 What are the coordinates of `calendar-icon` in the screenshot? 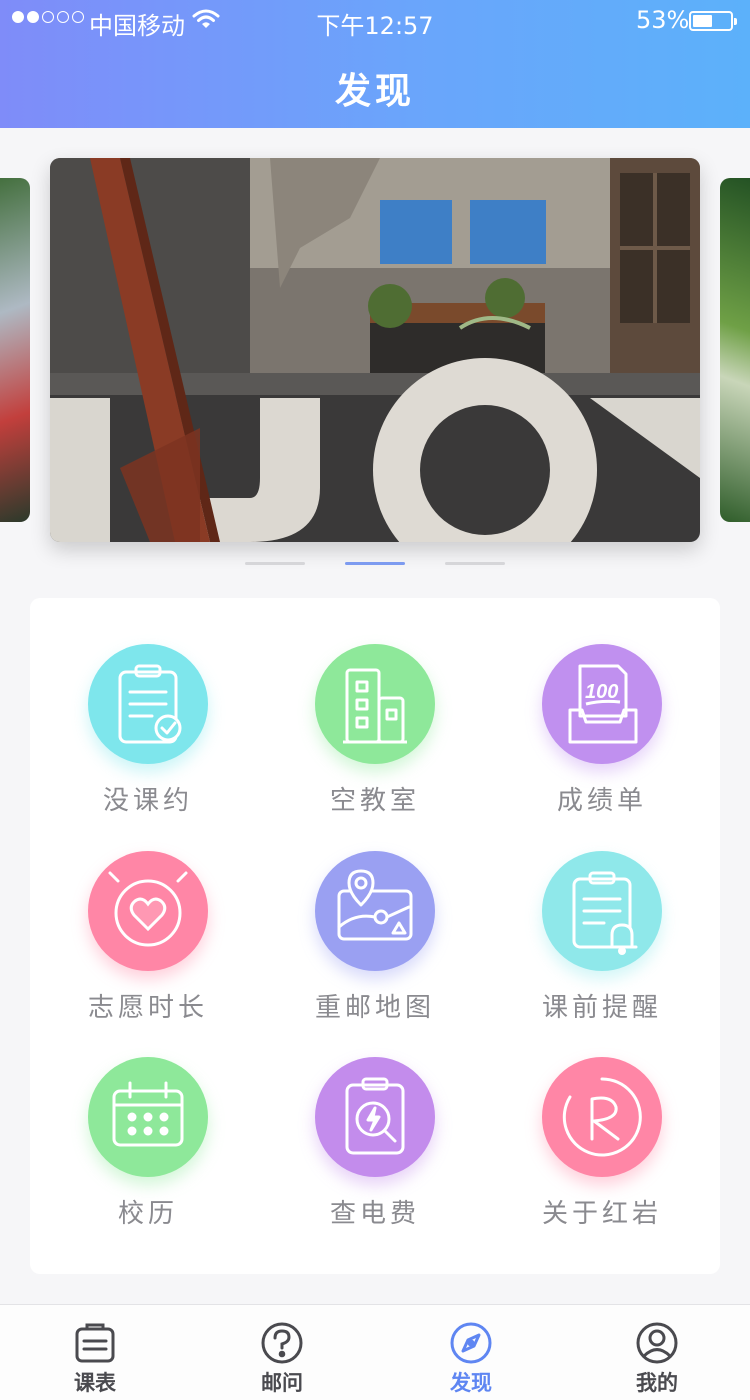 It's located at (148, 1114).